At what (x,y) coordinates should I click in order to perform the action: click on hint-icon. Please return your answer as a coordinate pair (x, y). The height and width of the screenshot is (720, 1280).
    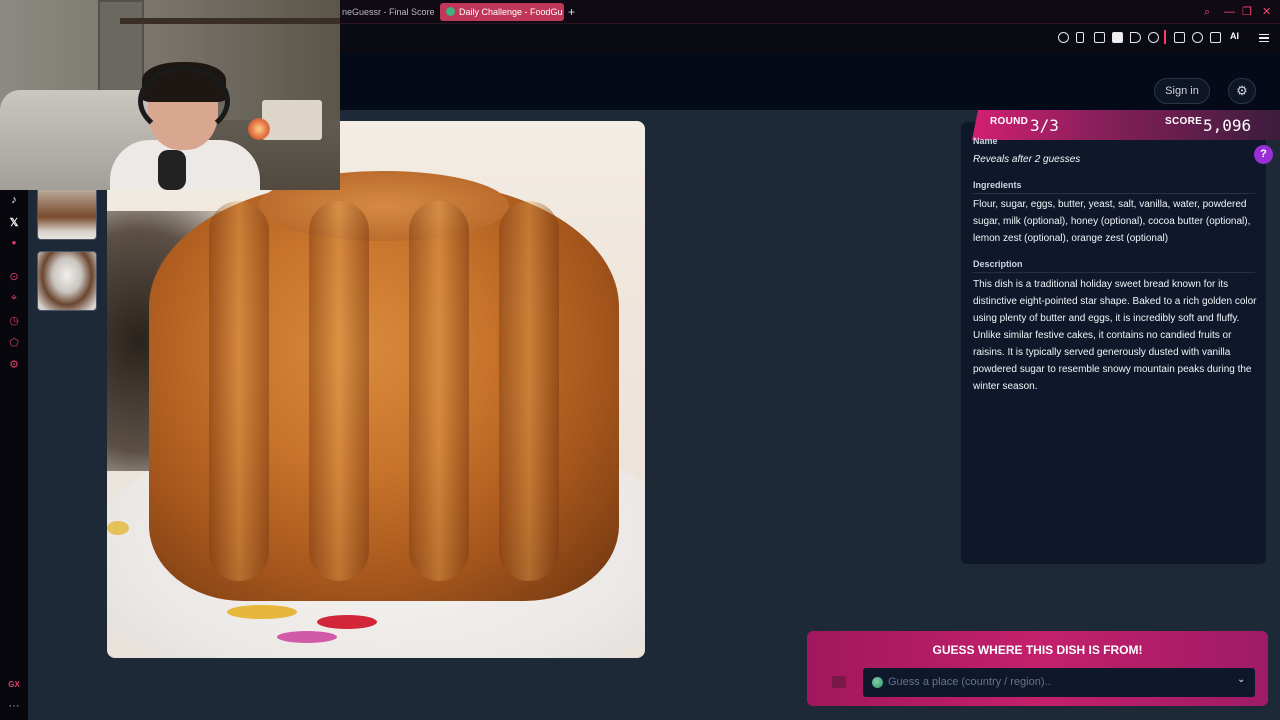
    Looking at the image, I should click on (839, 682).